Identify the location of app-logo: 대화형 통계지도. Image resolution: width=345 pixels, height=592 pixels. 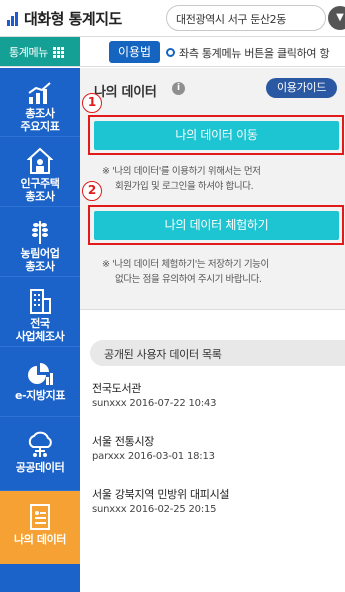
(64, 18).